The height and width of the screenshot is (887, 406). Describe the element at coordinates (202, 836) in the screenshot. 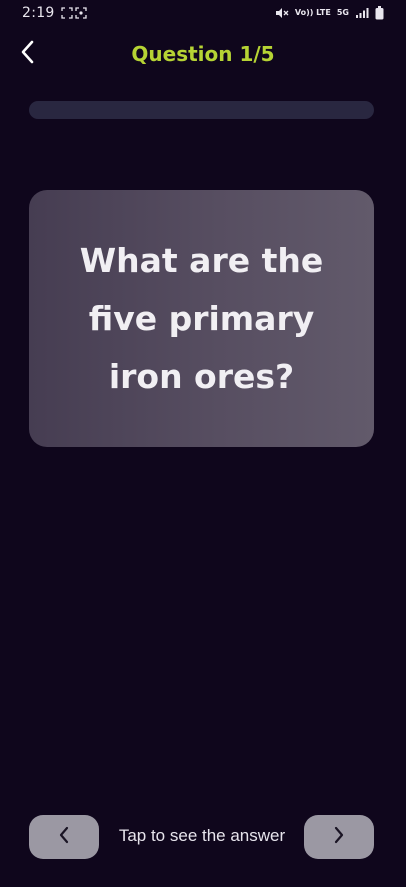

I see `tap-hint: Tap to see the answer` at that location.